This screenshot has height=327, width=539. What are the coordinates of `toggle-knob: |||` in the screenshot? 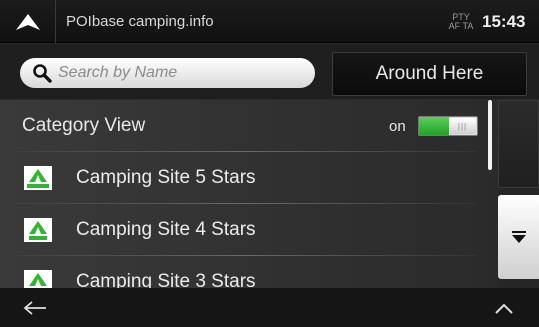 It's located at (462, 126).